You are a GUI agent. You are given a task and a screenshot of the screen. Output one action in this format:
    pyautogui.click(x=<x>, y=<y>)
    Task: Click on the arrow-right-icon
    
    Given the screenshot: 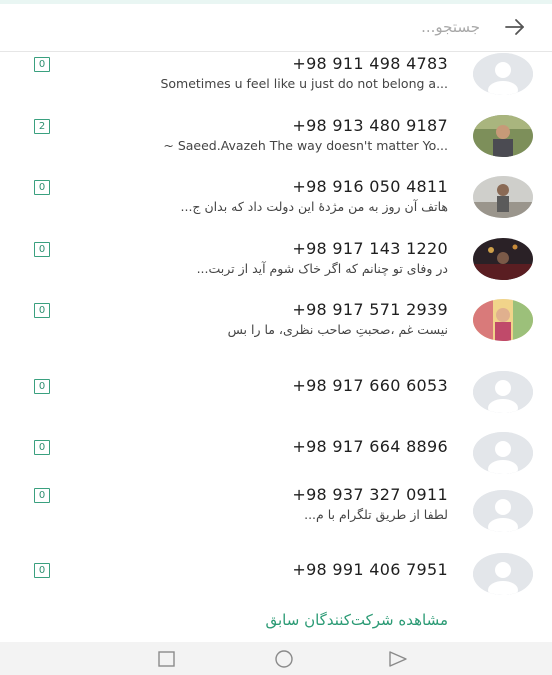 What is the action you would take?
    pyautogui.click(x=514, y=27)
    